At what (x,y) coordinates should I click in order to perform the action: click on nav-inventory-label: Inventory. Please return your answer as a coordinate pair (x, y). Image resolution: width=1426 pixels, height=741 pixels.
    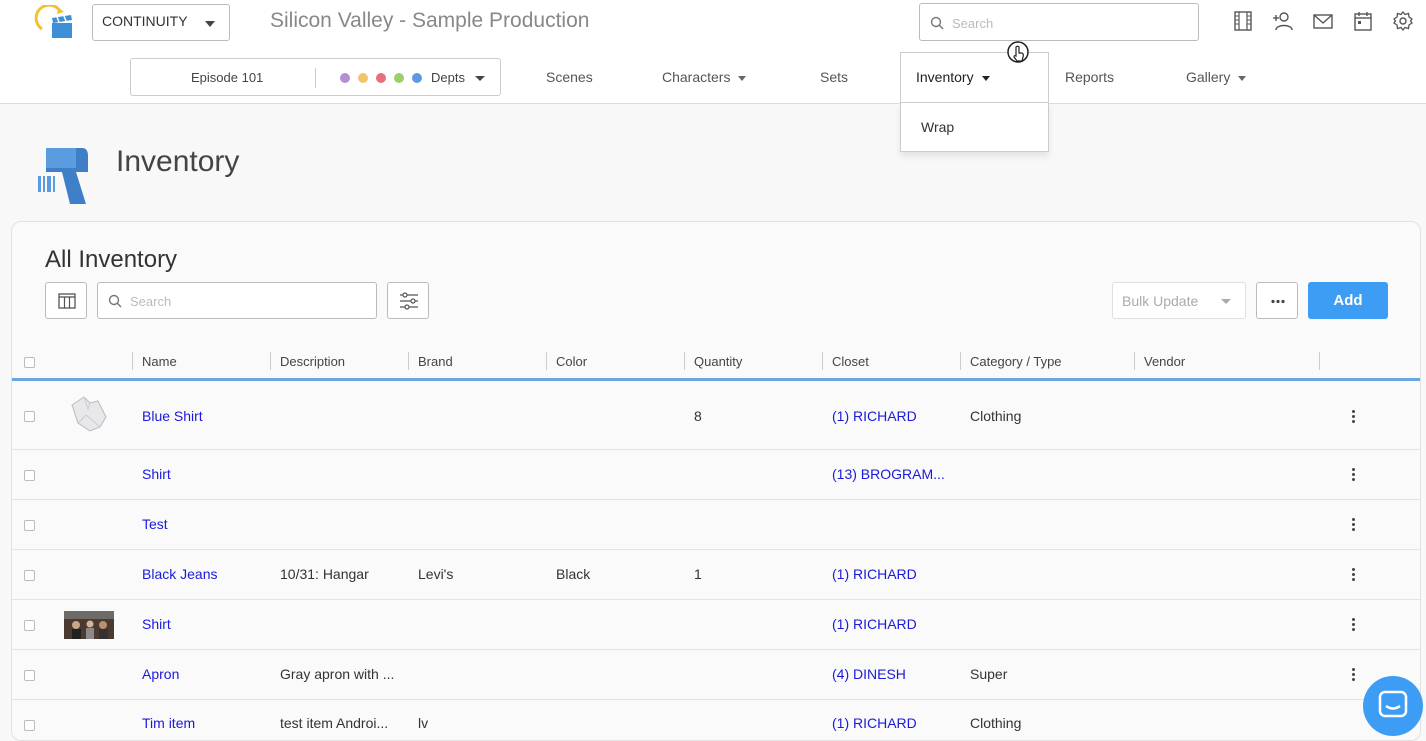
    Looking at the image, I should click on (945, 77).